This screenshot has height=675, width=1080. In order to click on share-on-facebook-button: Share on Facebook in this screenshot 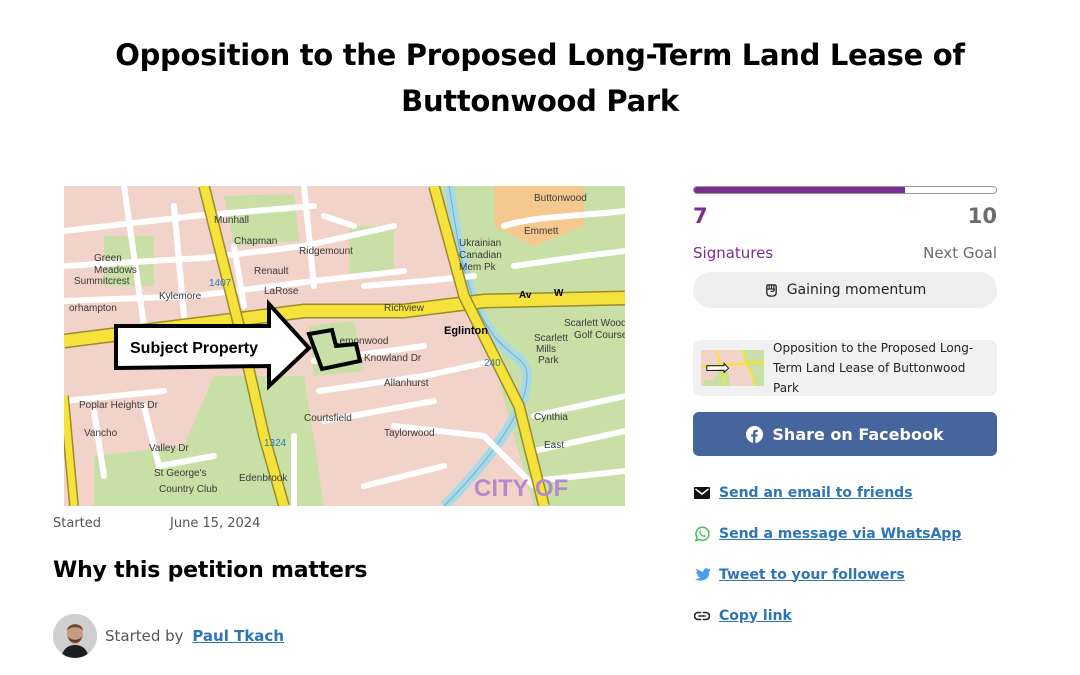, I will do `click(845, 434)`.